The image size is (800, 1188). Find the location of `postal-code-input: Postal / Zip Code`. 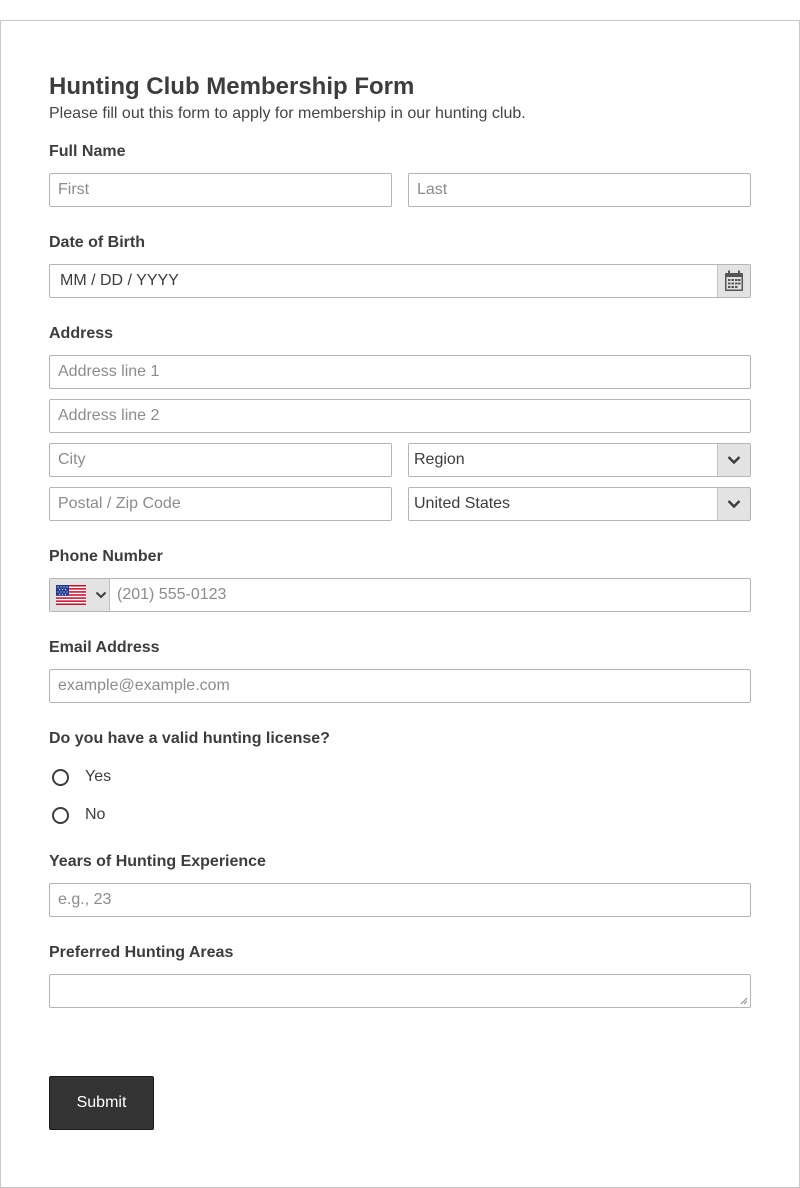

postal-code-input: Postal / Zip Code is located at coordinates (220, 504).